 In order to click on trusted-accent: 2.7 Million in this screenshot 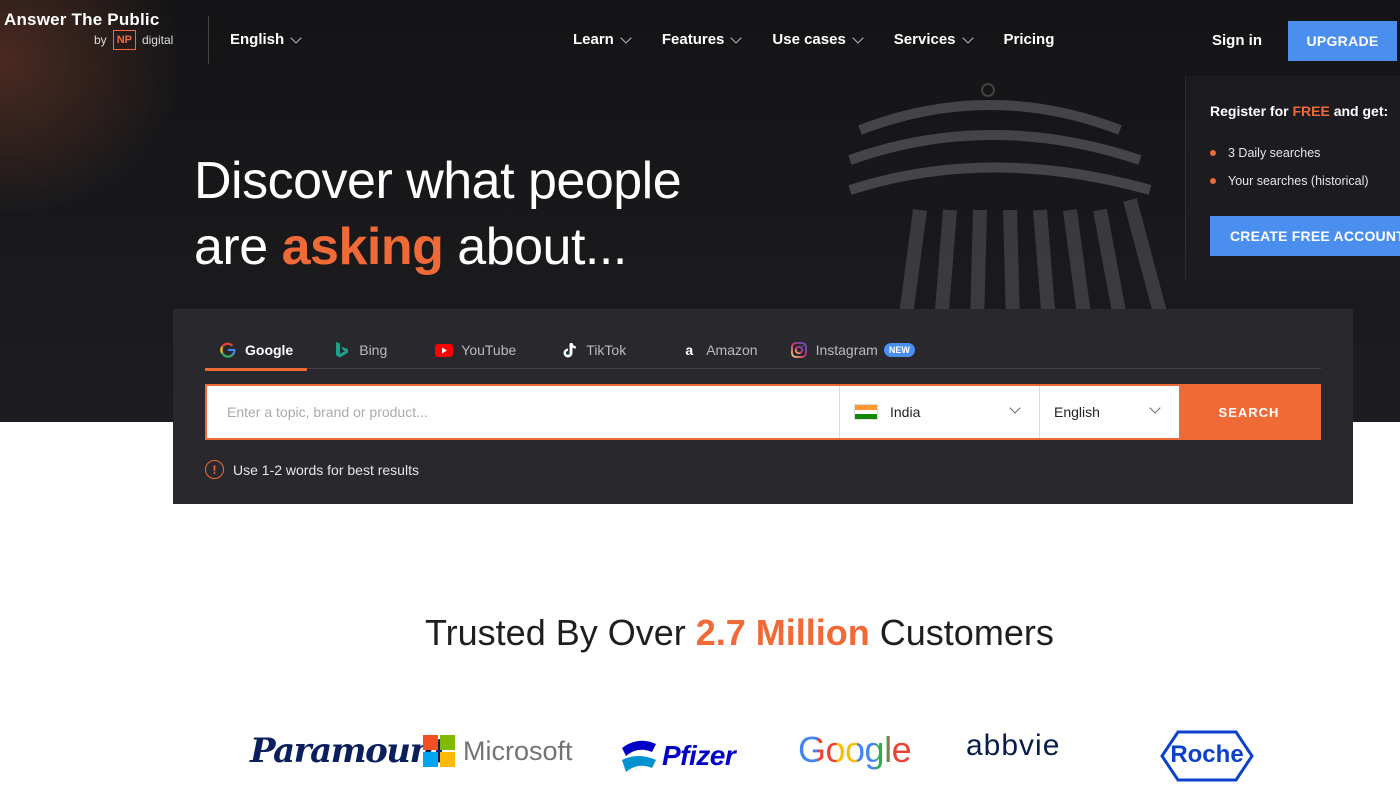, I will do `click(782, 632)`.